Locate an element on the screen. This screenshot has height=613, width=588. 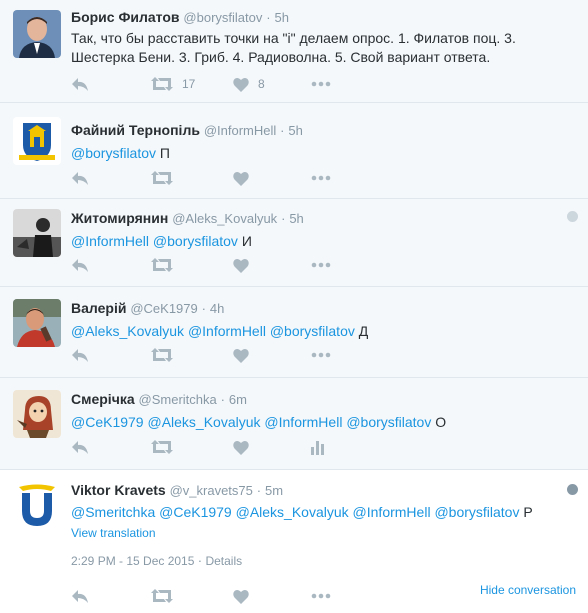
globe-icon is located at coordinates (572, 489).